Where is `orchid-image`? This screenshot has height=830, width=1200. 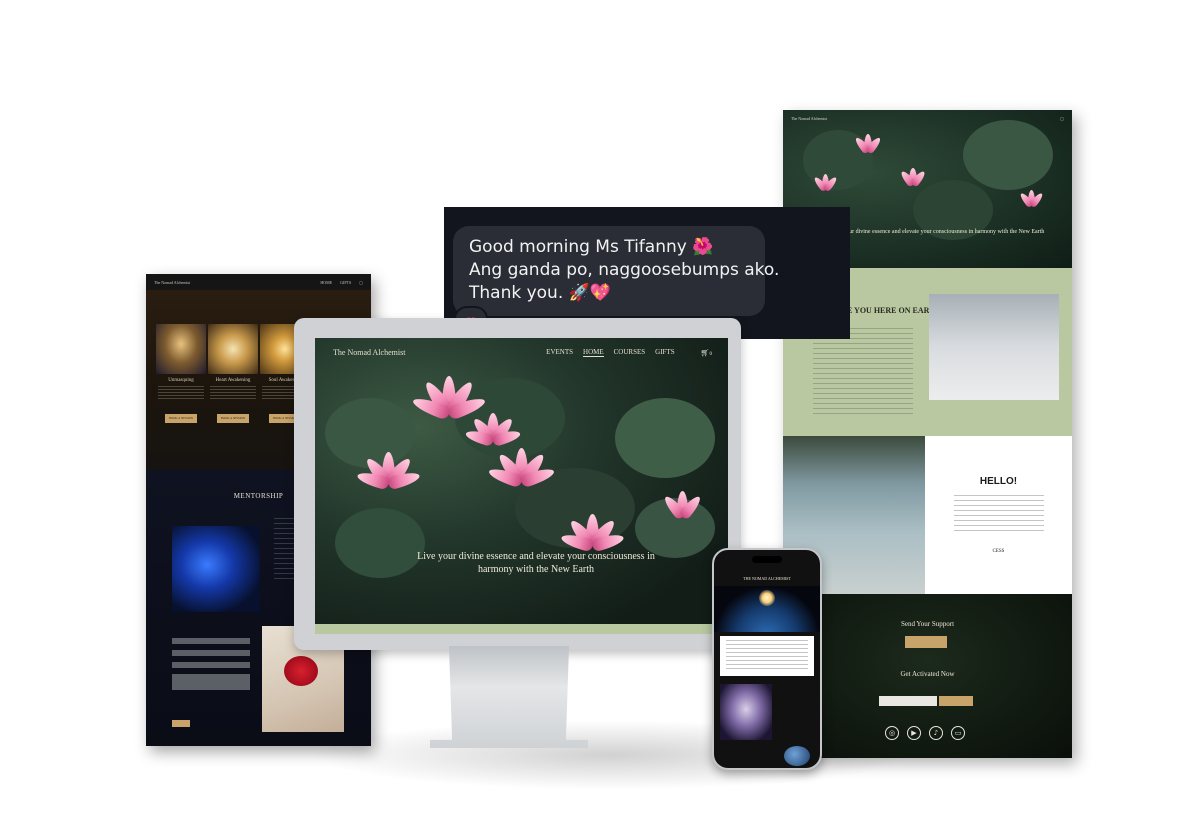 orchid-image is located at coordinates (746, 712).